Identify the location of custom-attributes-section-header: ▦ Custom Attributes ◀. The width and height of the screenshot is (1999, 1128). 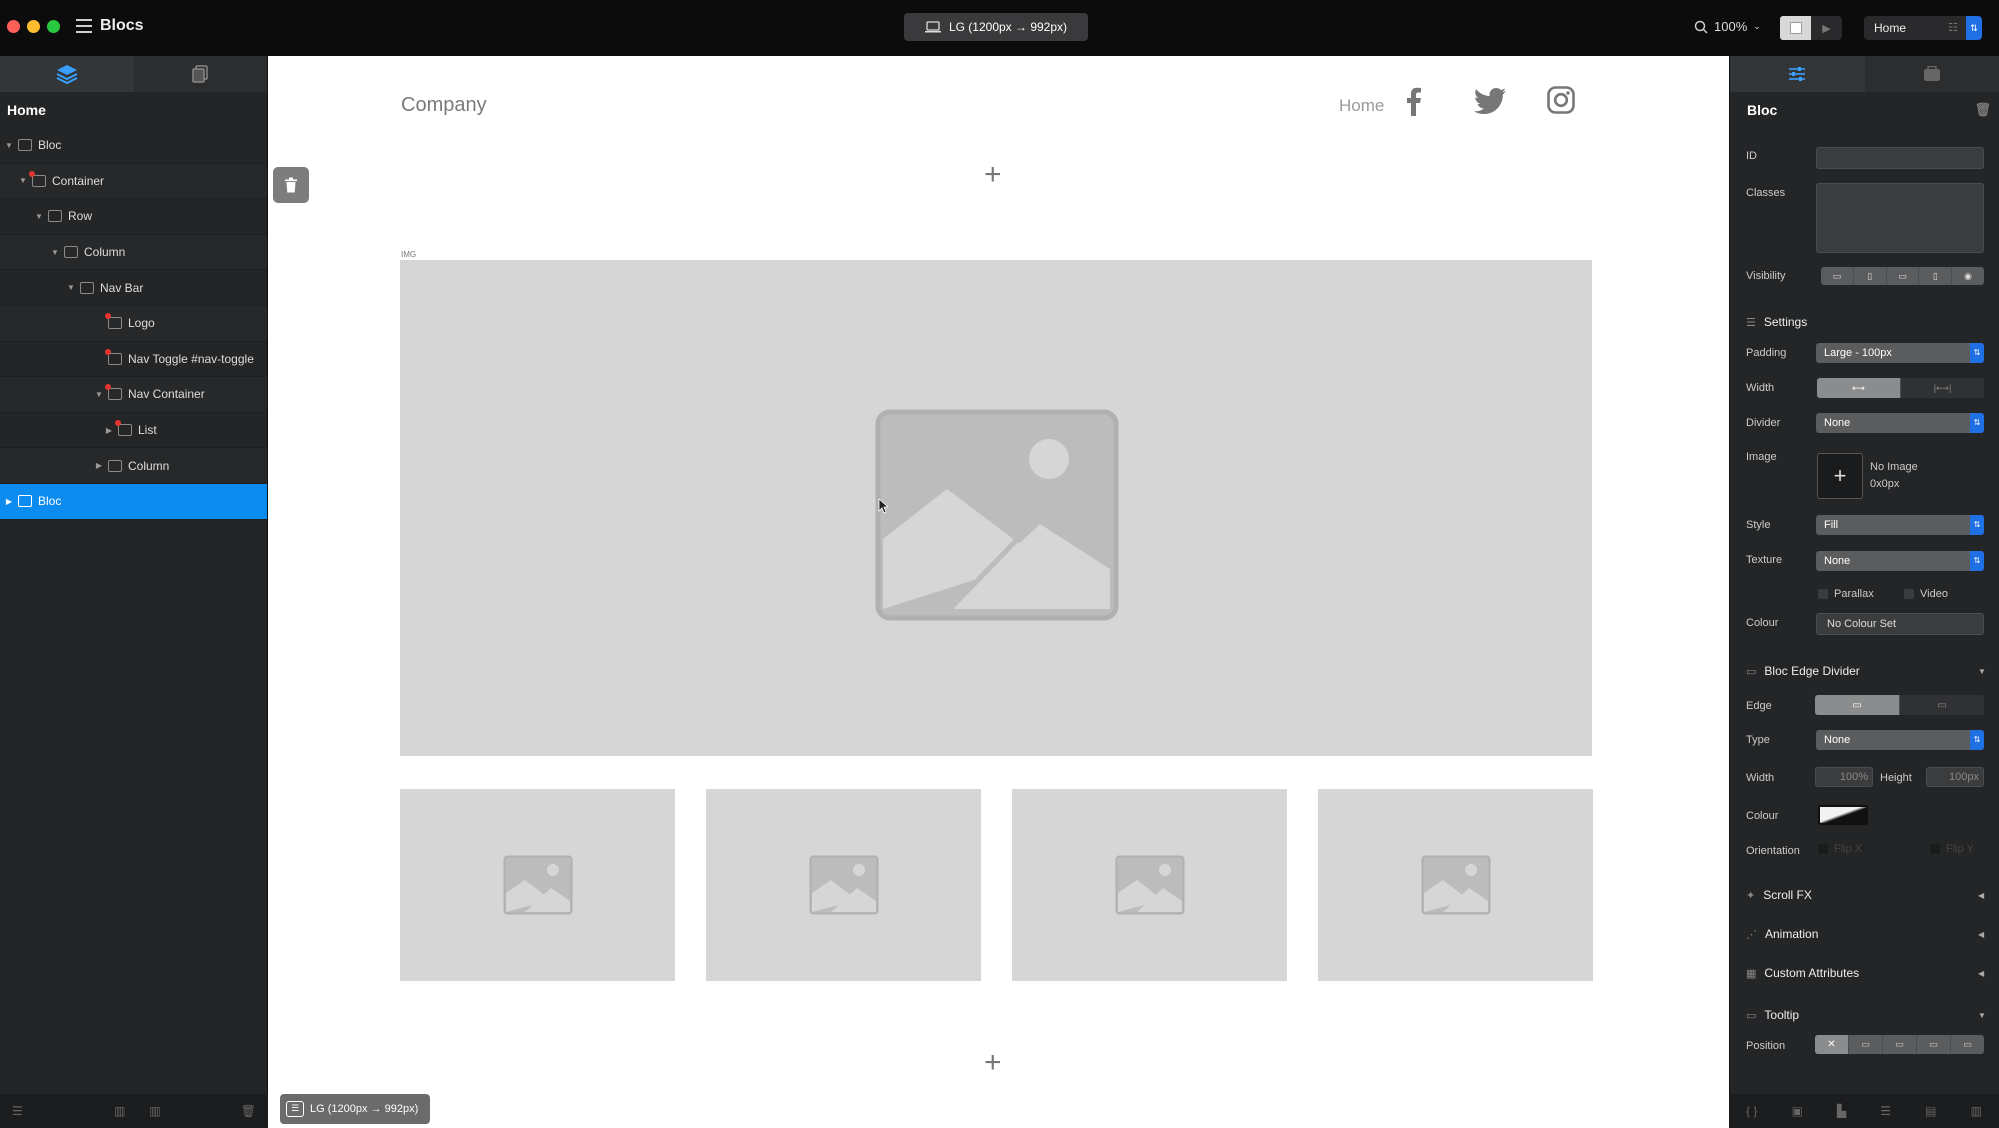
(1865, 973).